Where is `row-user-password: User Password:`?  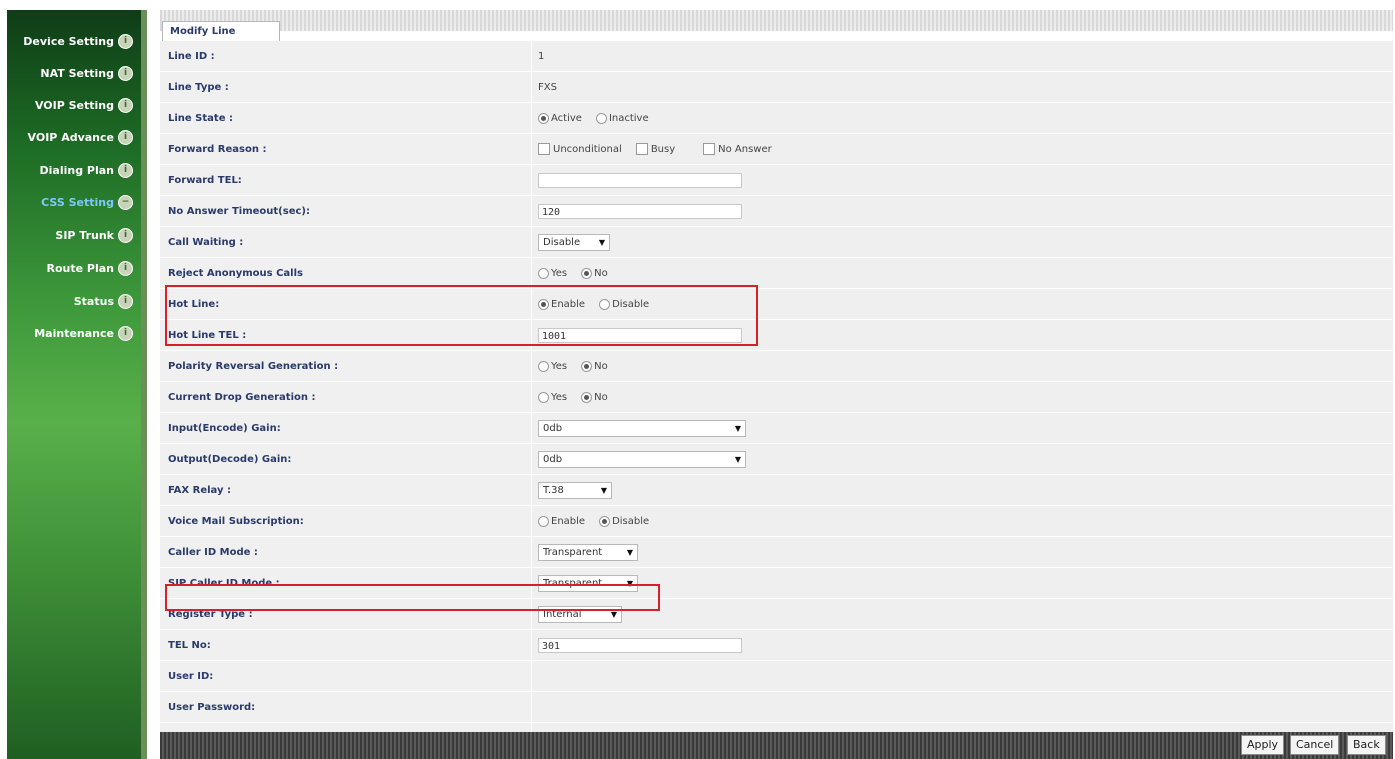
row-user-password: User Password: is located at coordinates (776, 707).